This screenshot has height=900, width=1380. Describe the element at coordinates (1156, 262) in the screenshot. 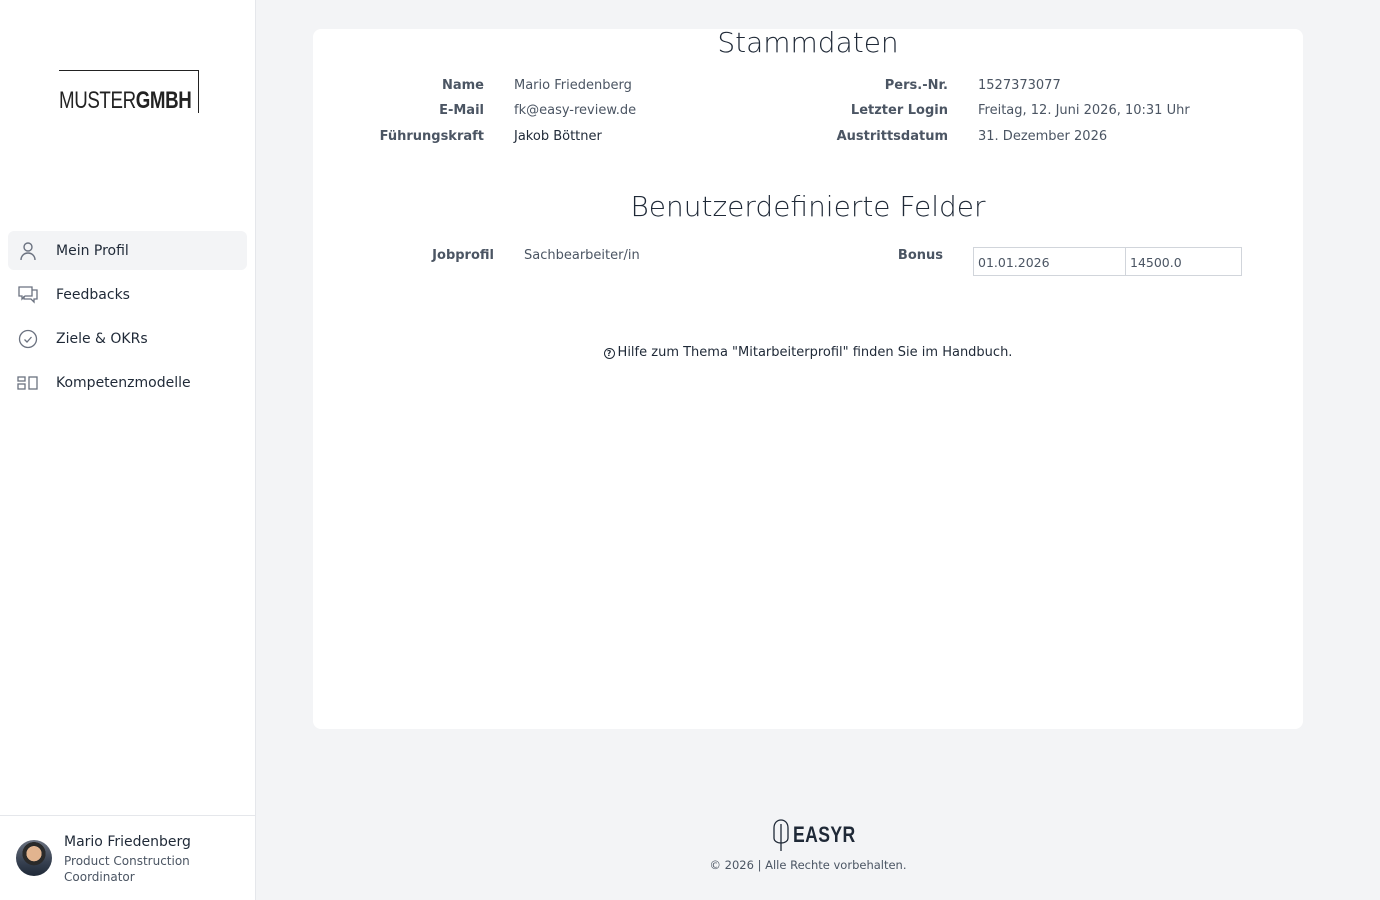

I see `bonus-amount-cell: 14500.0` at that location.